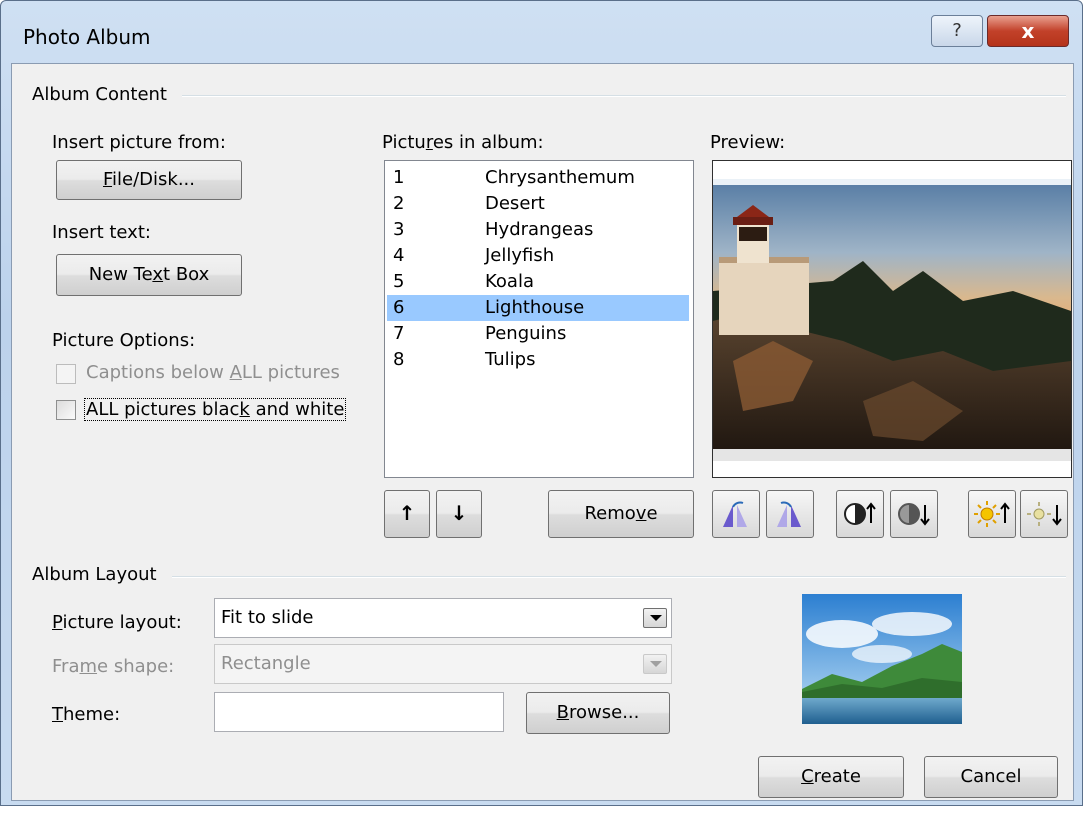 The width and height of the screenshot is (1083, 820). I want to click on picture-list-item-selected: 6 Lighthouse, so click(538, 308).